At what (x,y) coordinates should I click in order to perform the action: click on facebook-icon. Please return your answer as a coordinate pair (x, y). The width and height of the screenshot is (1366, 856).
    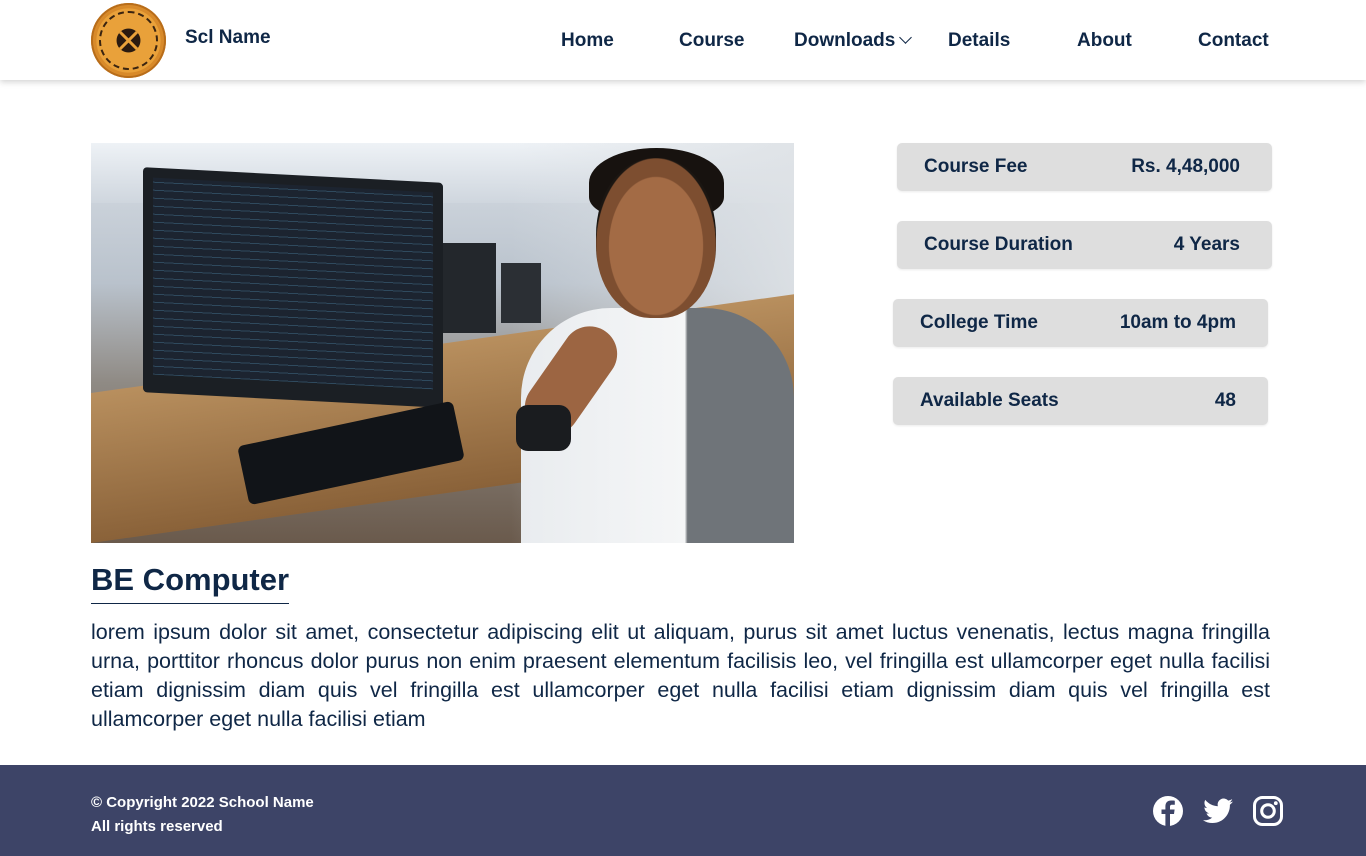
    Looking at the image, I should click on (1168, 811).